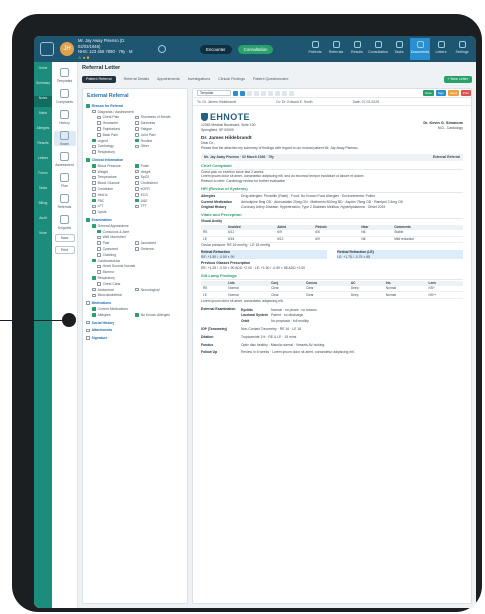 This screenshot has width=485, height=614. What do you see at coordinates (199, 79) in the screenshot?
I see `tab-investigations: Investigations` at bounding box center [199, 79].